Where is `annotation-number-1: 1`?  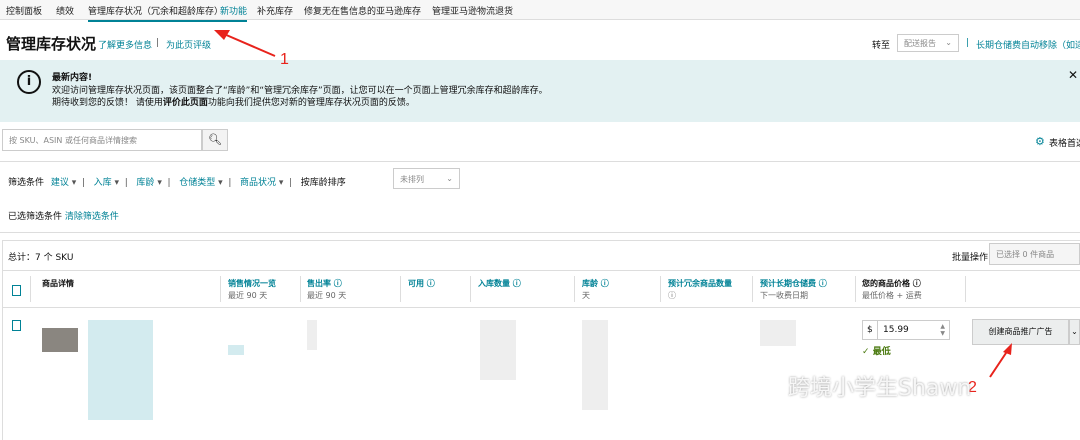 annotation-number-1: 1 is located at coordinates (284, 59).